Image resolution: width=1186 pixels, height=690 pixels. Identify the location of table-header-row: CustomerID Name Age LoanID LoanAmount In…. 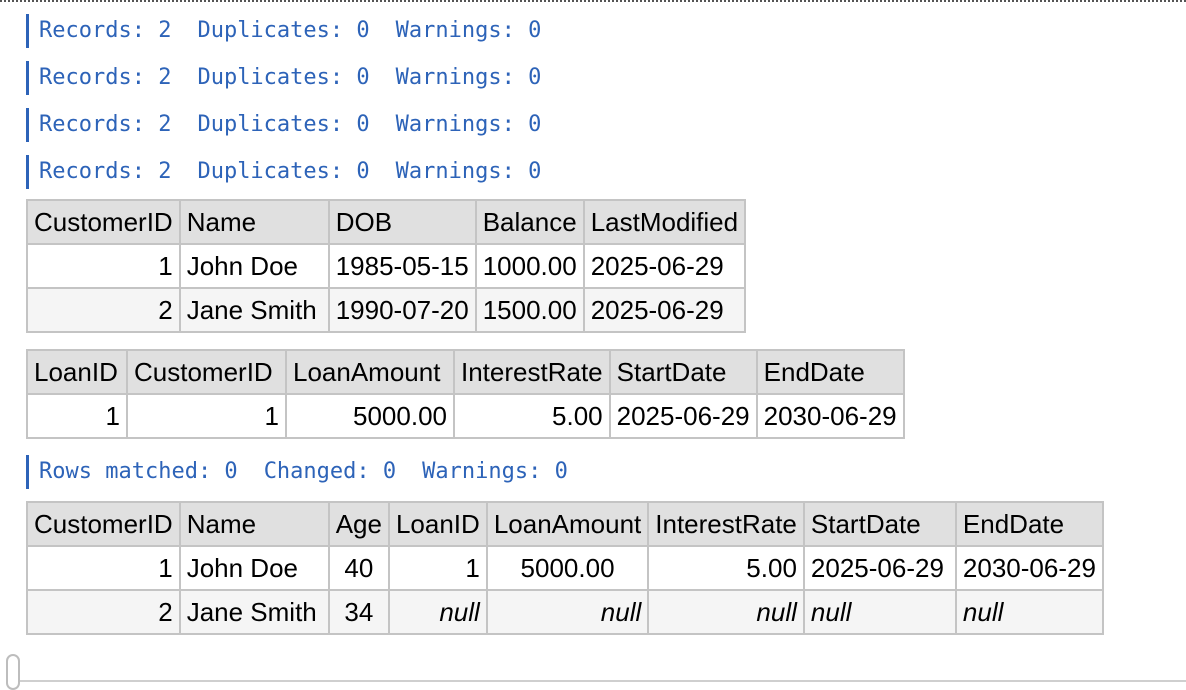
(565, 524).